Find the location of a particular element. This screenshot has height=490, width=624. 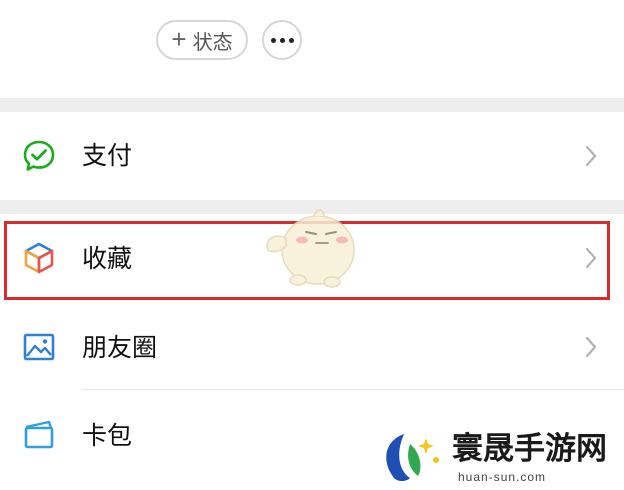

favorites-cube-icon is located at coordinates (39, 258).